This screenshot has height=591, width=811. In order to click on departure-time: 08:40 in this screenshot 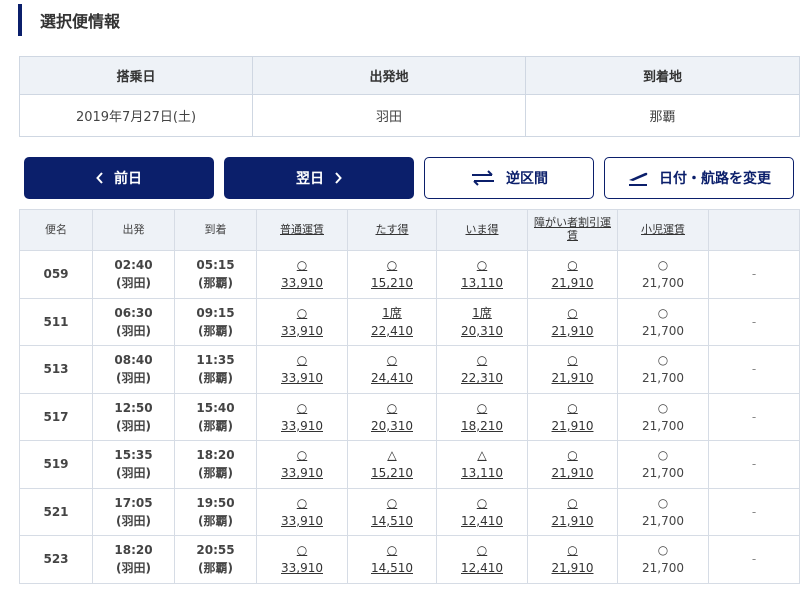, I will do `click(133, 360)`.